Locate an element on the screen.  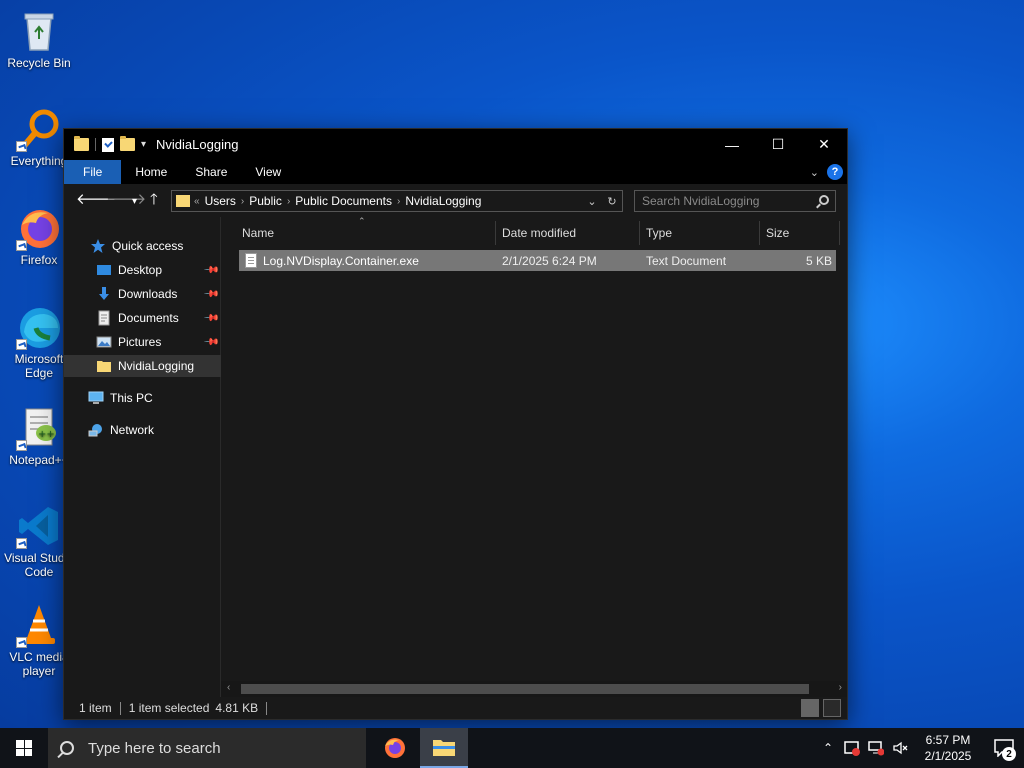
notification-count-badge: 2 is located at coordinates (1009, 754).